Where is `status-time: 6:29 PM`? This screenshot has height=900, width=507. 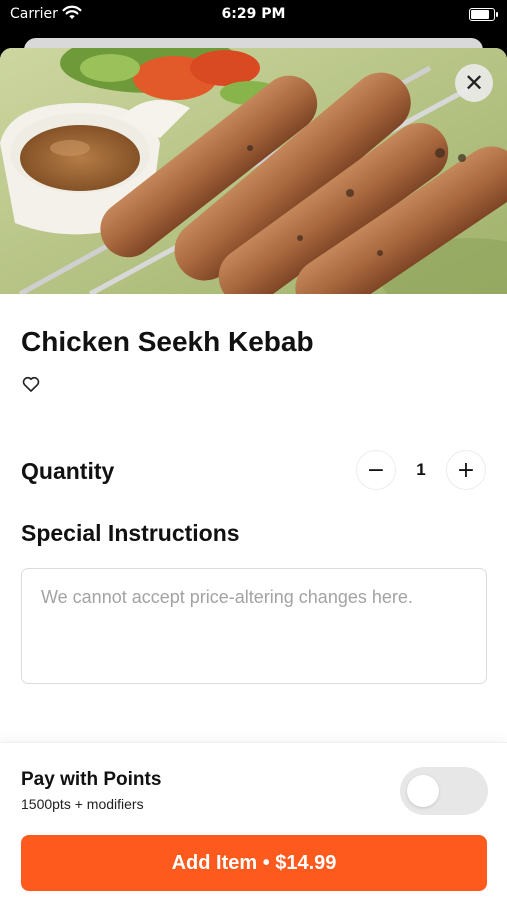 status-time: 6:29 PM is located at coordinates (253, 14).